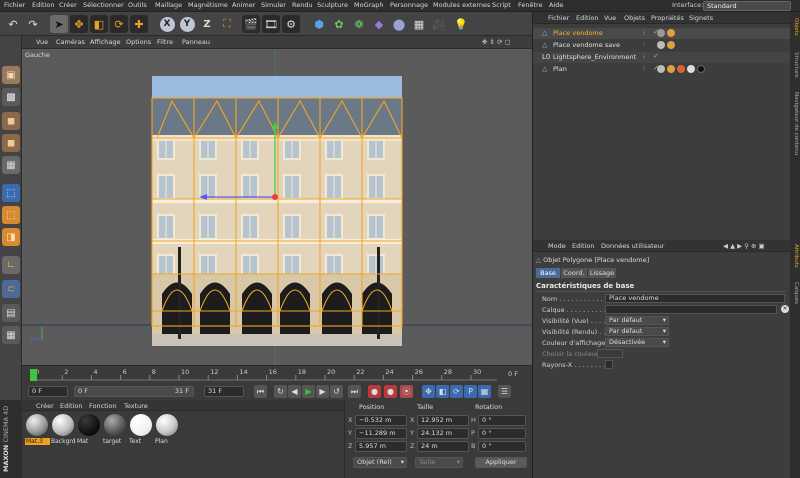 The image size is (800, 478). Describe the element at coordinates (701, 18) in the screenshot. I see `om-menu-signets: Signets` at that location.